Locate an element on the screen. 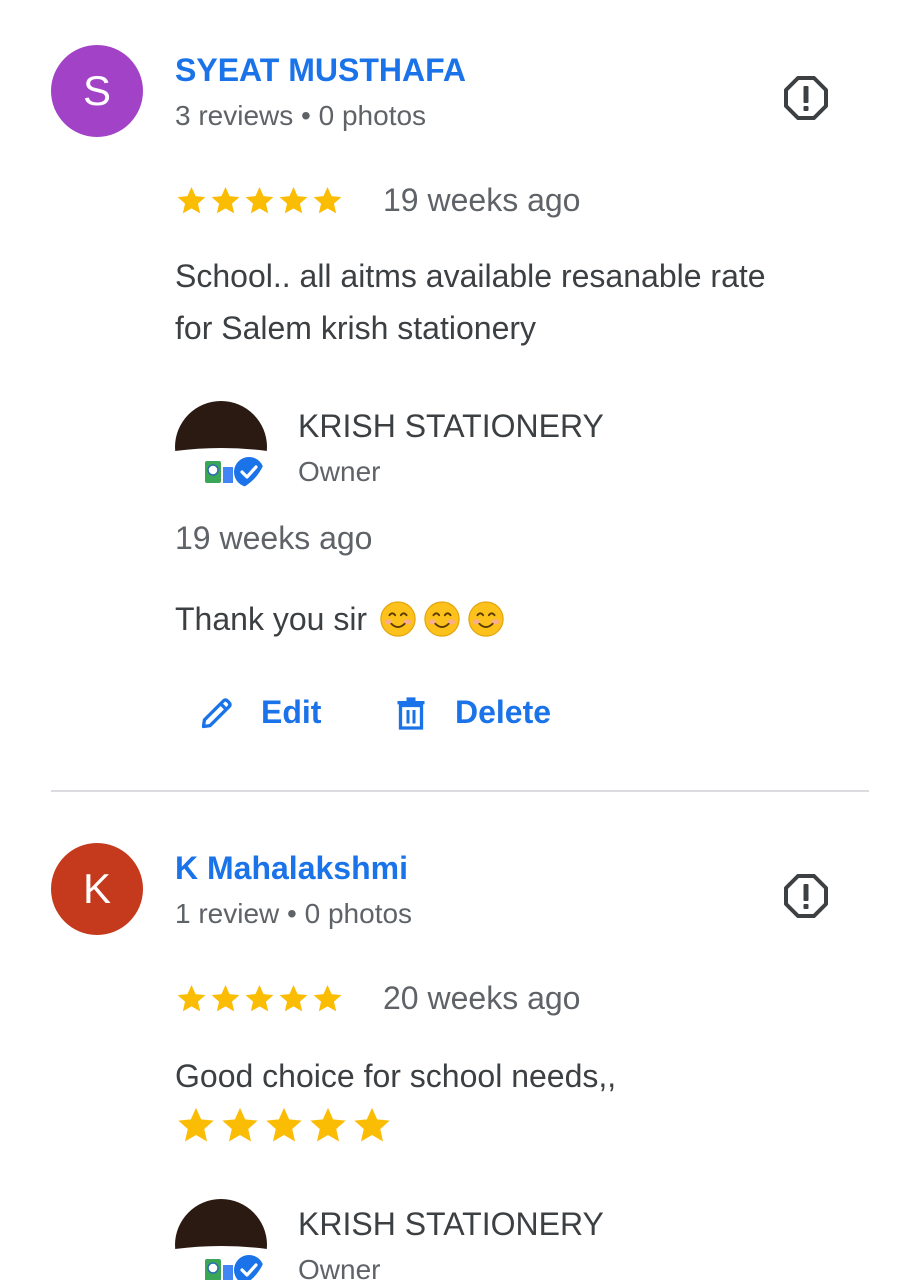 Image resolution: width=920 pixels, height=1280 pixels. author-meta: 1 review • 0 photos is located at coordinates (294, 913).